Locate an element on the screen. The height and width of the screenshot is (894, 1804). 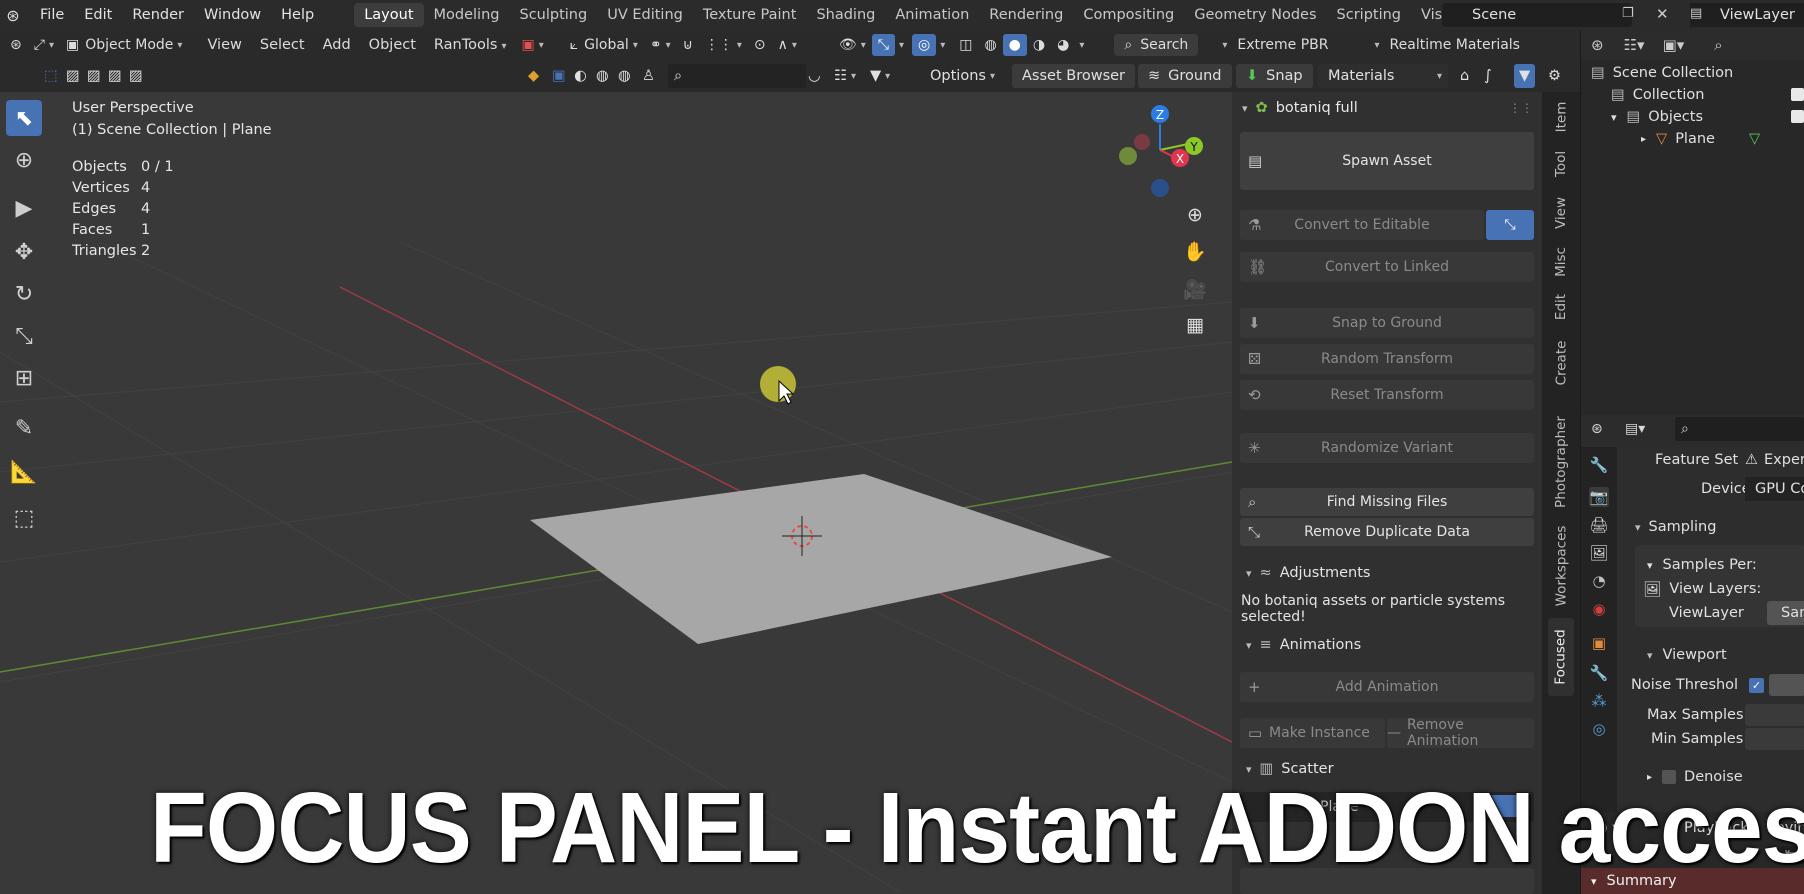
tab-sculpting: Sculpting is located at coordinates (553, 15).